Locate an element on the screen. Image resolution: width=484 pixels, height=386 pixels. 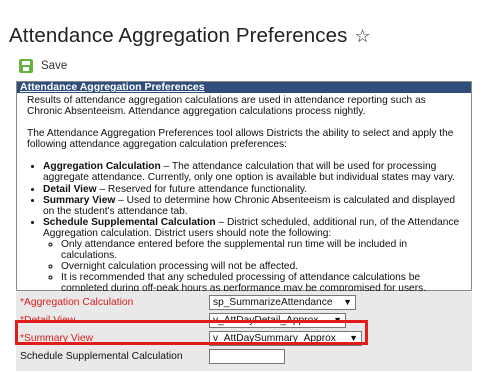
list-item-term: Detail View is located at coordinates (70, 189).